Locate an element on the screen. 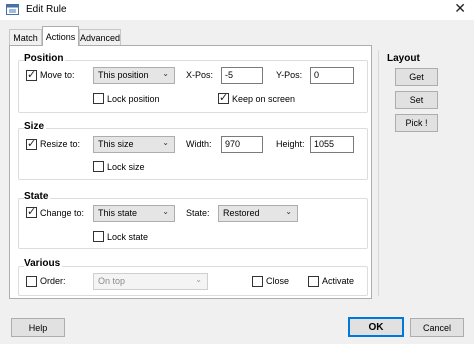 This screenshot has height=344, width=474. lock-position-checkbox is located at coordinates (98, 98).